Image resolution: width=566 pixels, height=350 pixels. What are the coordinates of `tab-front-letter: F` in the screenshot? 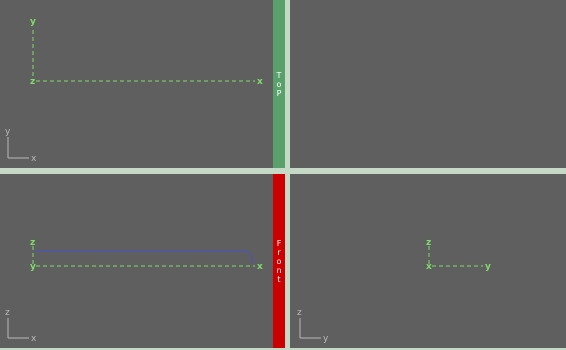 It's located at (279, 243).